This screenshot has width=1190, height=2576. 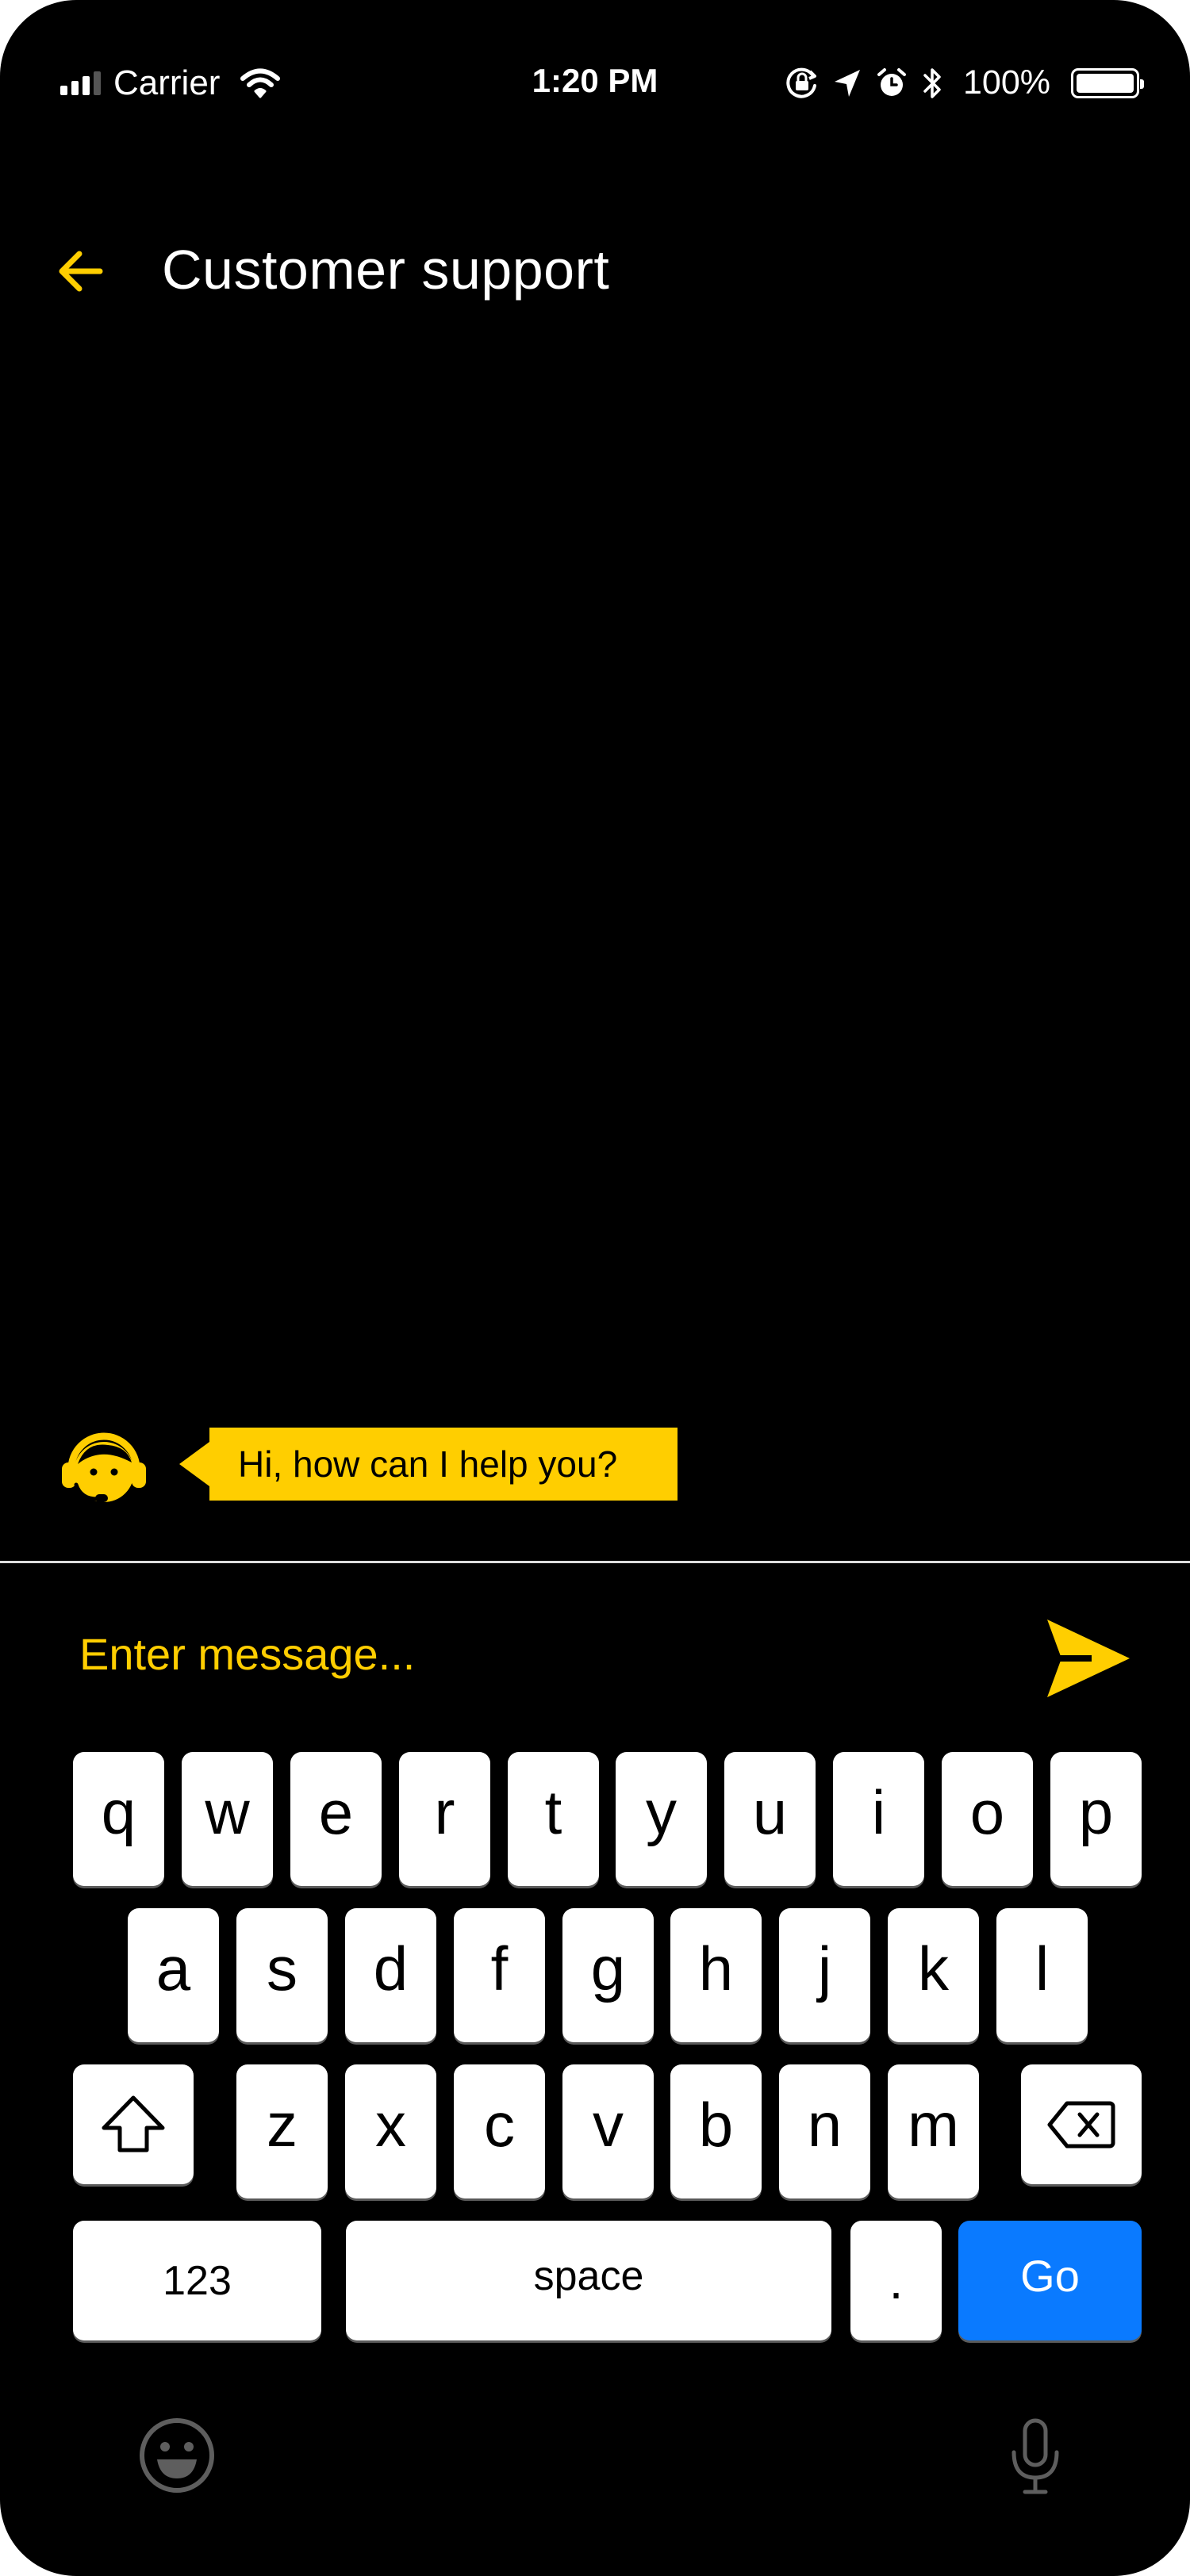 I want to click on key-label: b, so click(x=716, y=2124).